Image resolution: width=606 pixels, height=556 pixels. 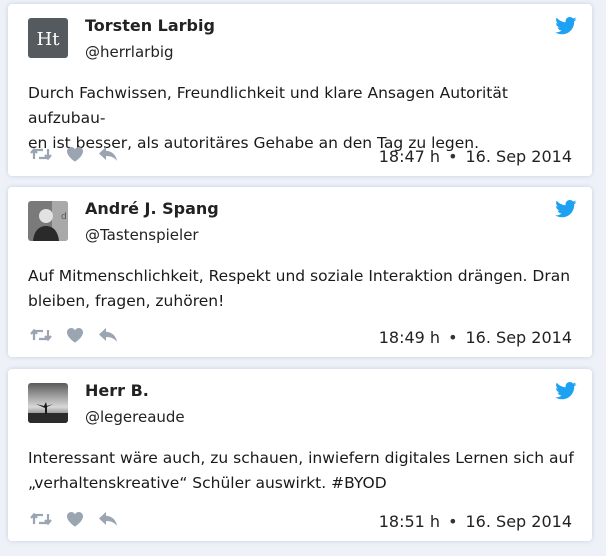 I want to click on tweet-timestamp: 18:51 h • 16. Sep 2014, so click(x=475, y=521).